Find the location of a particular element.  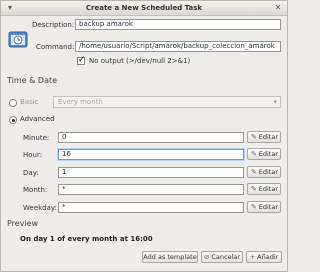

time-date-section-title: Time & Date is located at coordinates (32, 80).